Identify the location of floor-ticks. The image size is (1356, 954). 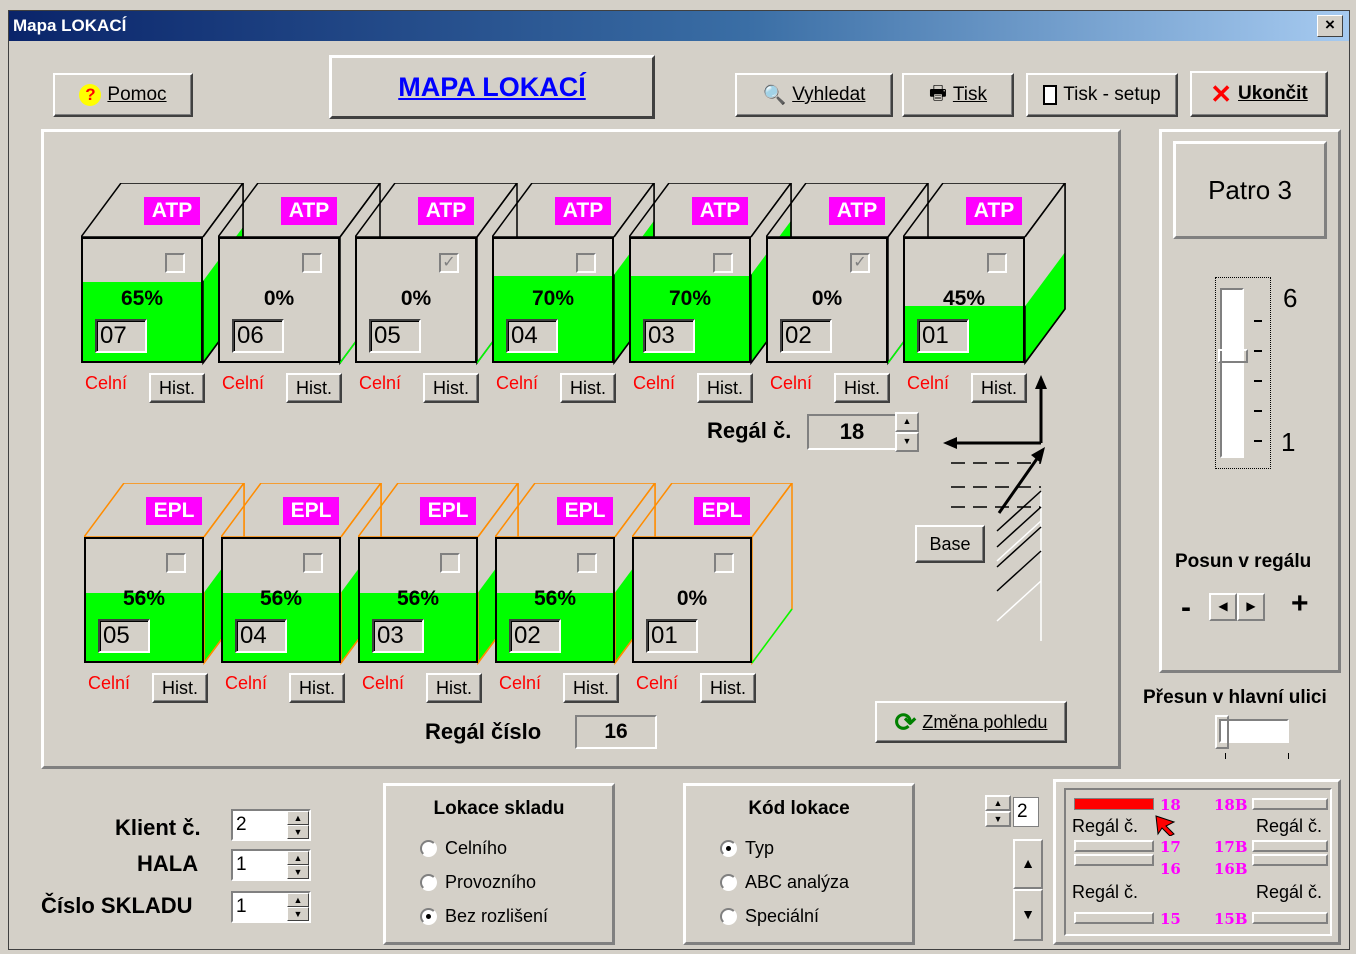
(1258, 375).